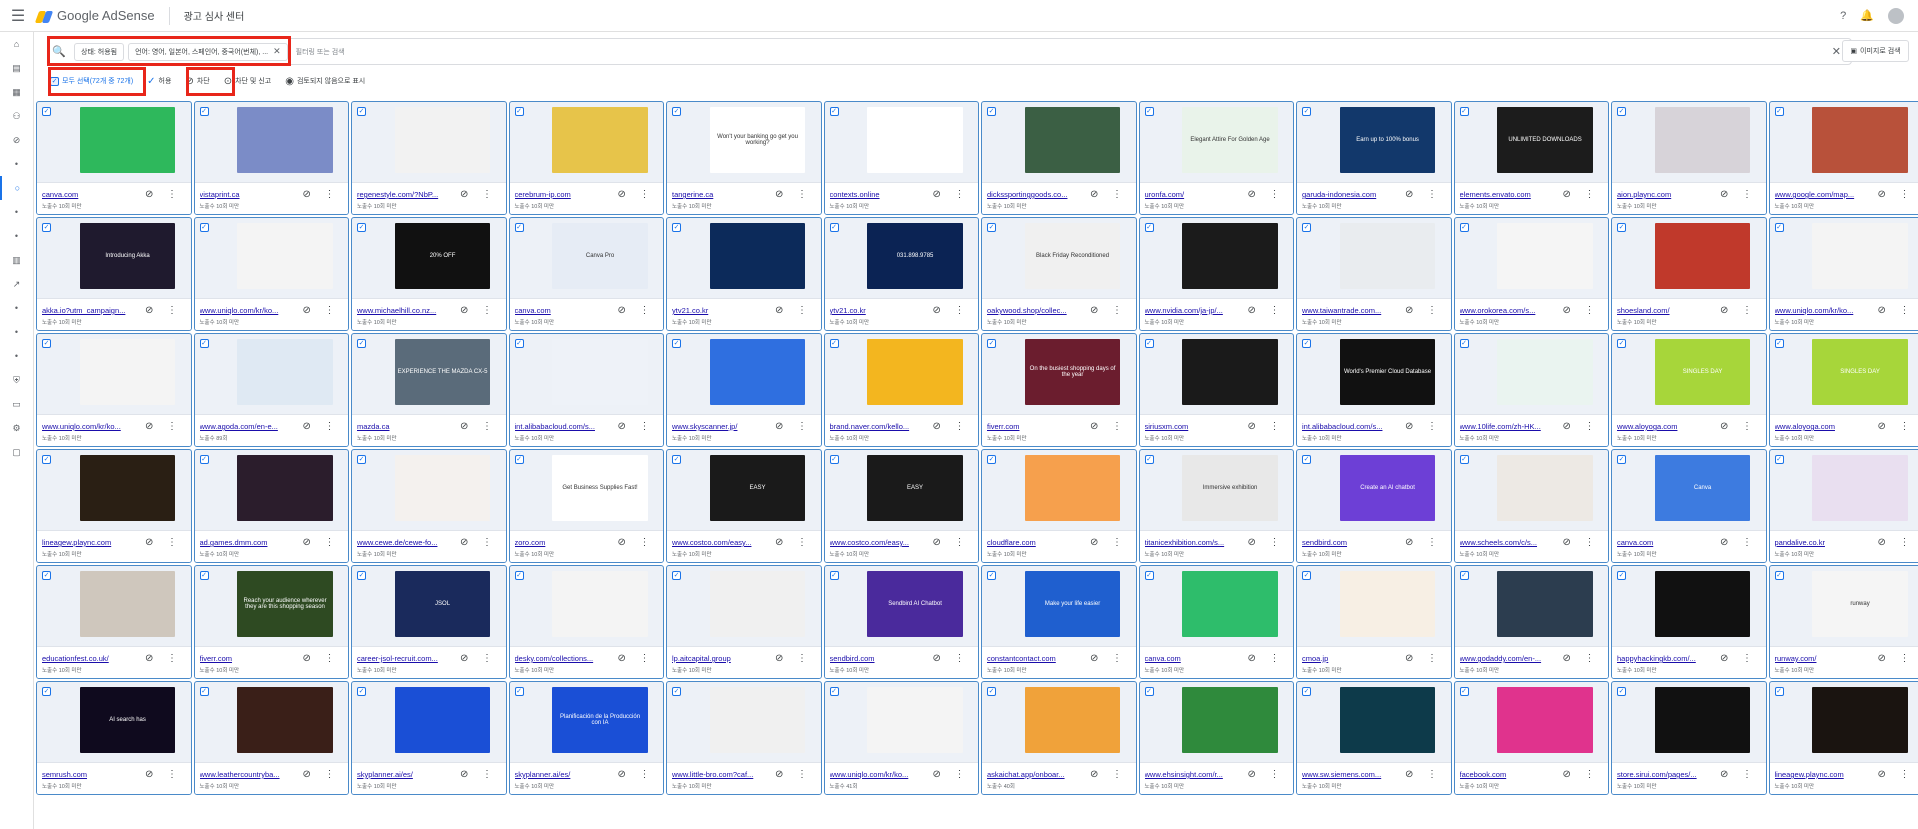  I want to click on ad-domain-link: cmoa.jp, so click(1351, 658).